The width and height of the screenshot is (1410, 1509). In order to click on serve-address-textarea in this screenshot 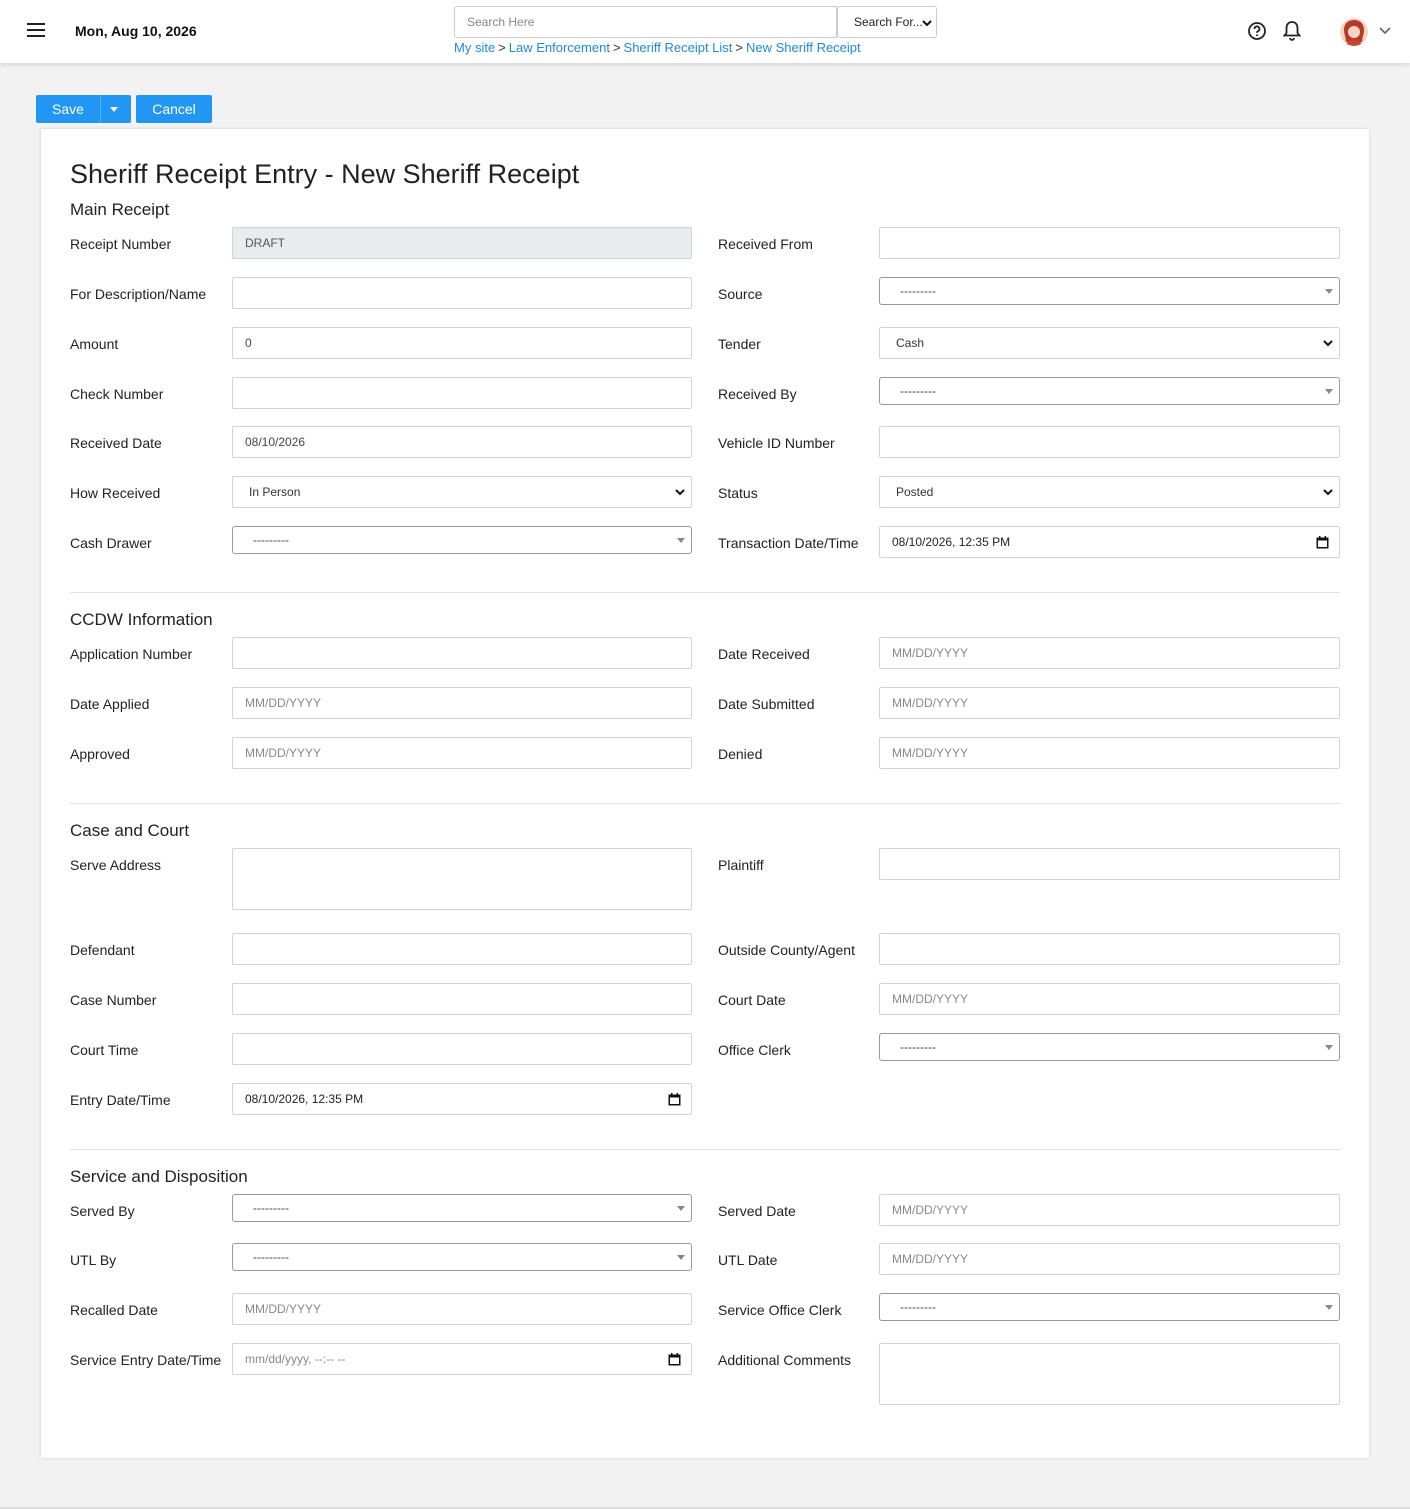, I will do `click(462, 879)`.